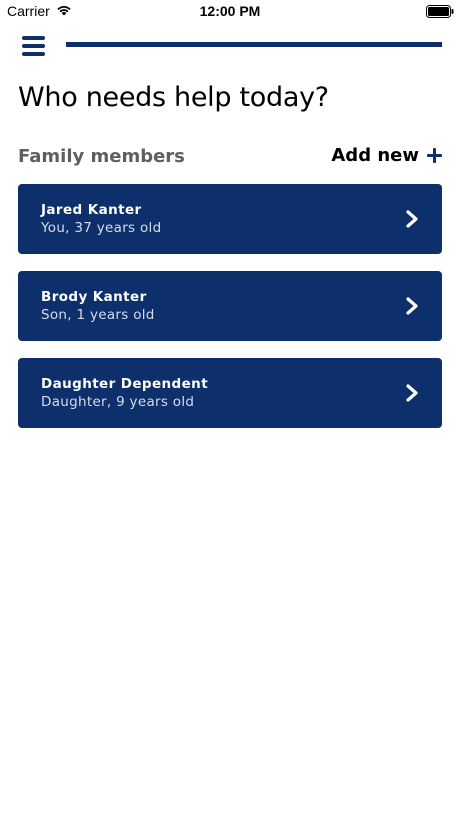  Describe the element at coordinates (434, 155) in the screenshot. I see `plus-icon` at that location.